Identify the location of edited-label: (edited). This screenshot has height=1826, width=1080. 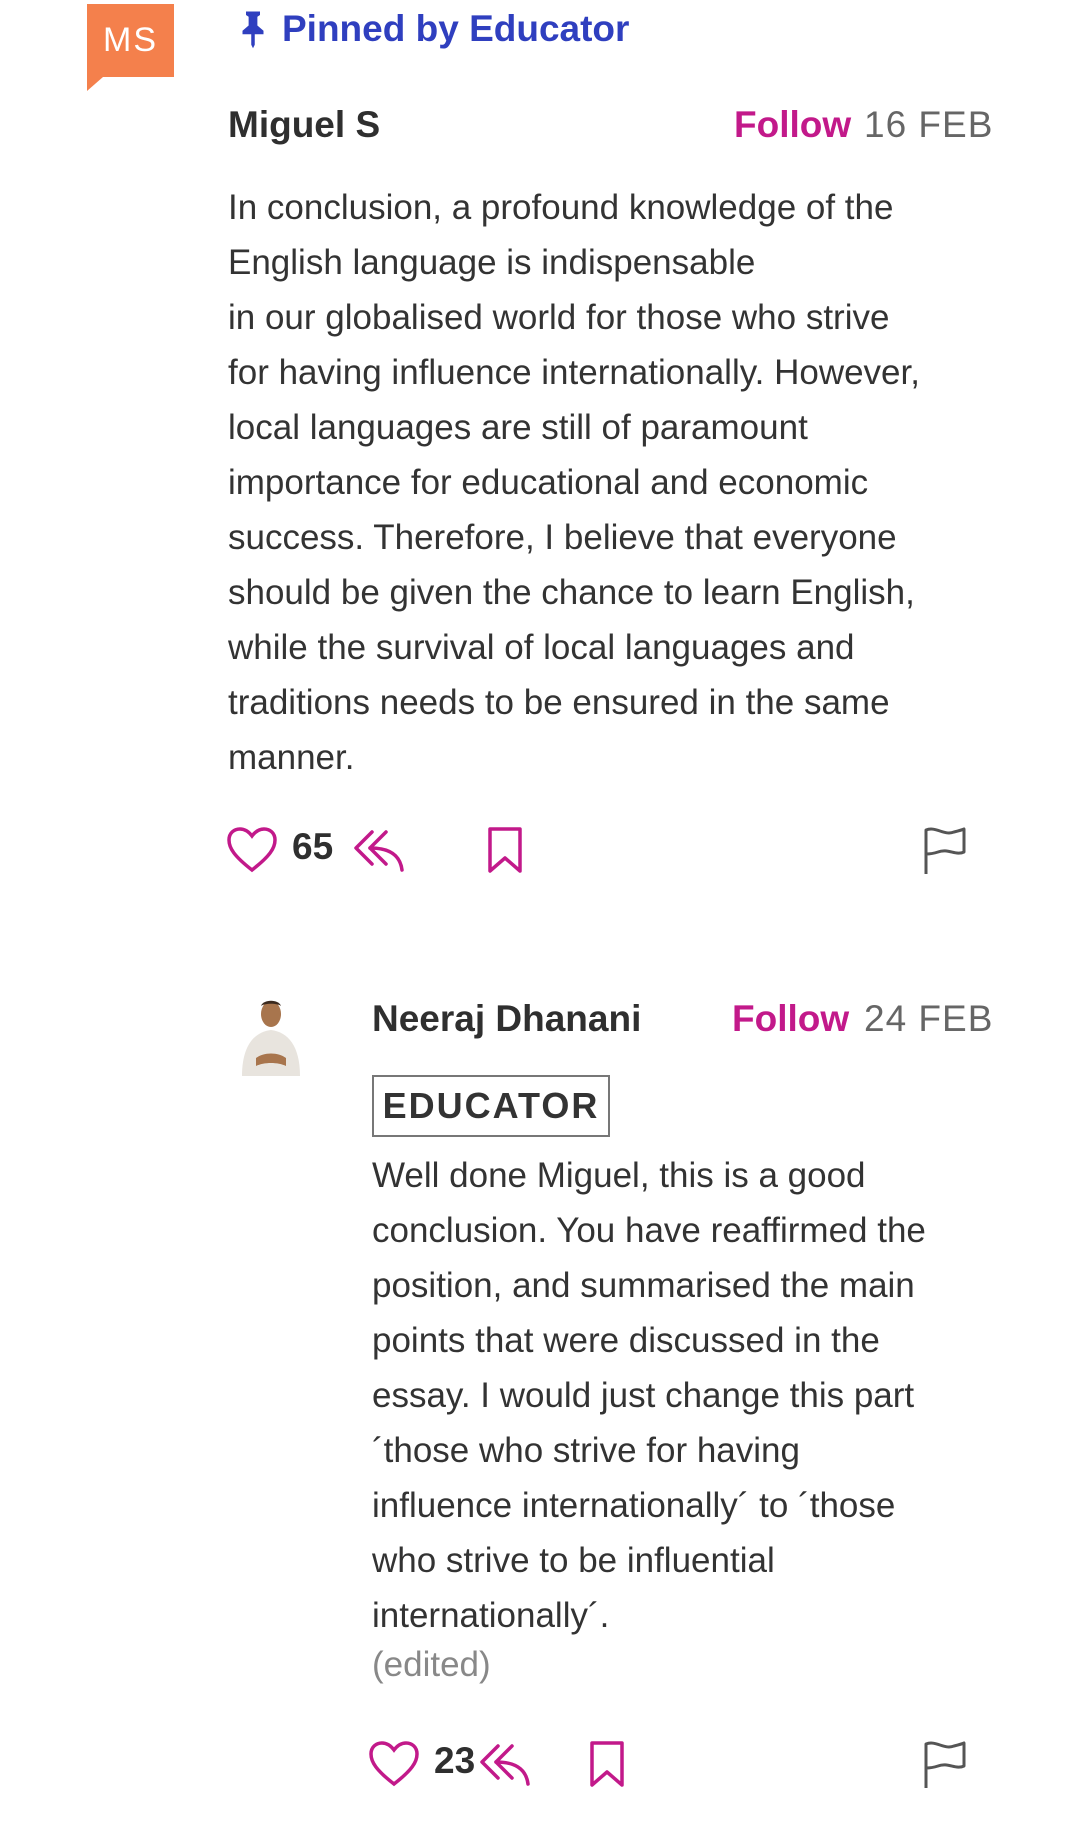
(431, 1664).